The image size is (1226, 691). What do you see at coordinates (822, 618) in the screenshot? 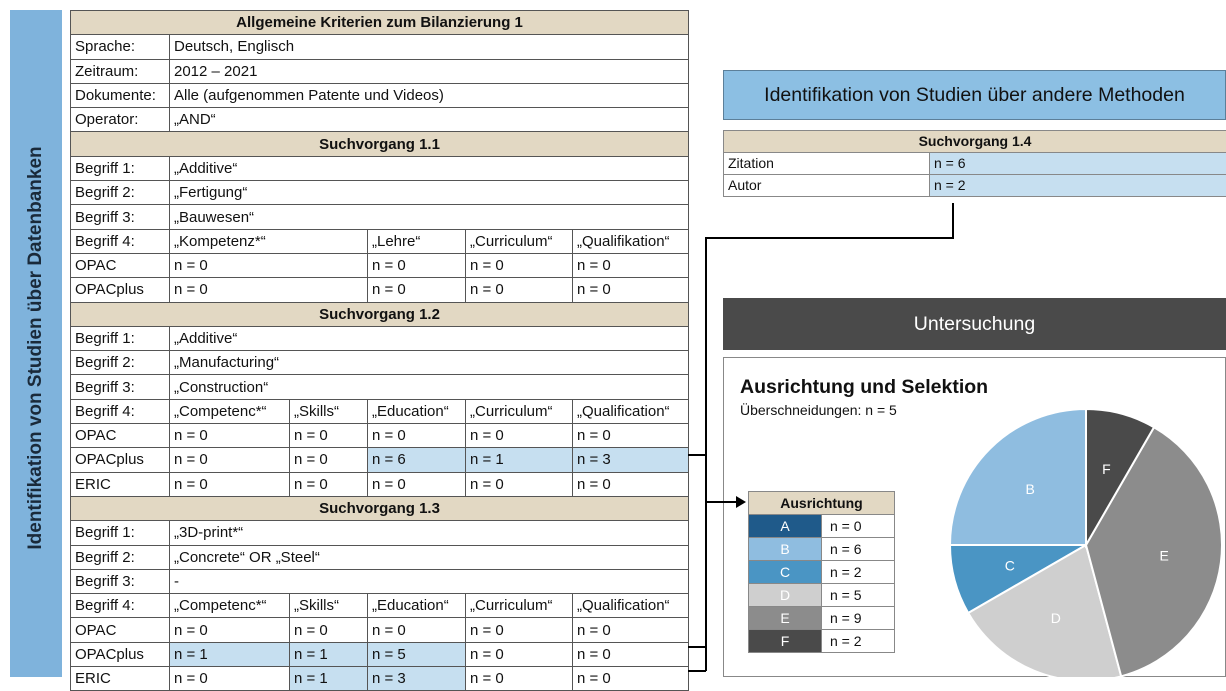
I see `legend-row: En = 9` at bounding box center [822, 618].